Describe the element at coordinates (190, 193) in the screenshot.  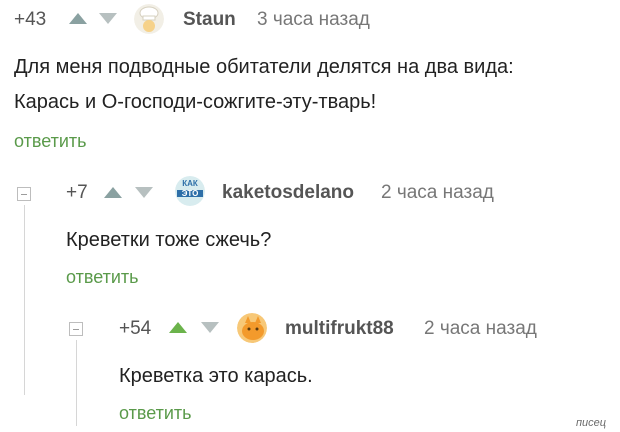
I see `avatar-text-bottom: ЭТО` at that location.